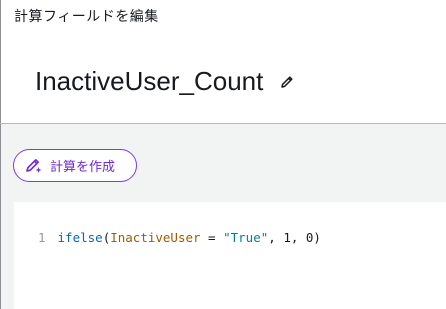 Image resolution: width=446 pixels, height=309 pixels. I want to click on sparkle-pencil-icon, so click(34, 165).